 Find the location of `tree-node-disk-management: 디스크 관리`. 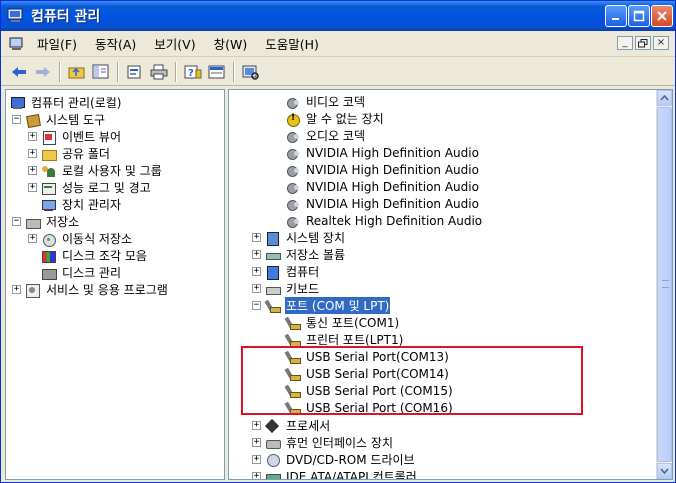

tree-node-disk-management: 디스크 관리 is located at coordinates (81, 272).